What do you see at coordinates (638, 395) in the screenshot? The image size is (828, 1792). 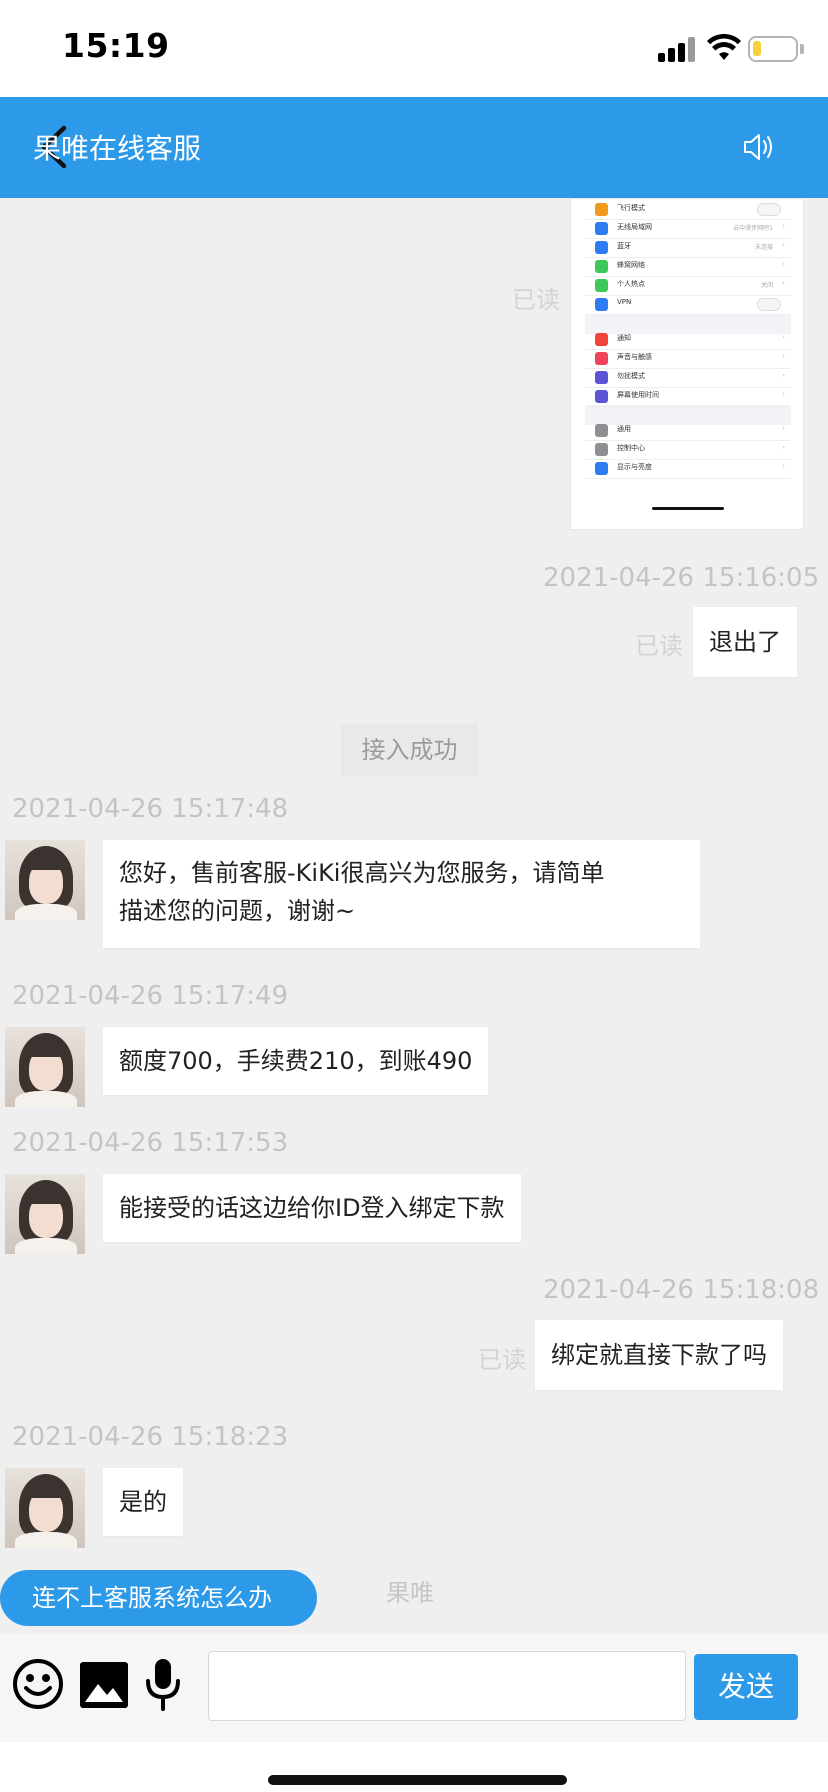 I see `settings-row-label: 屏幕使用时间` at bounding box center [638, 395].